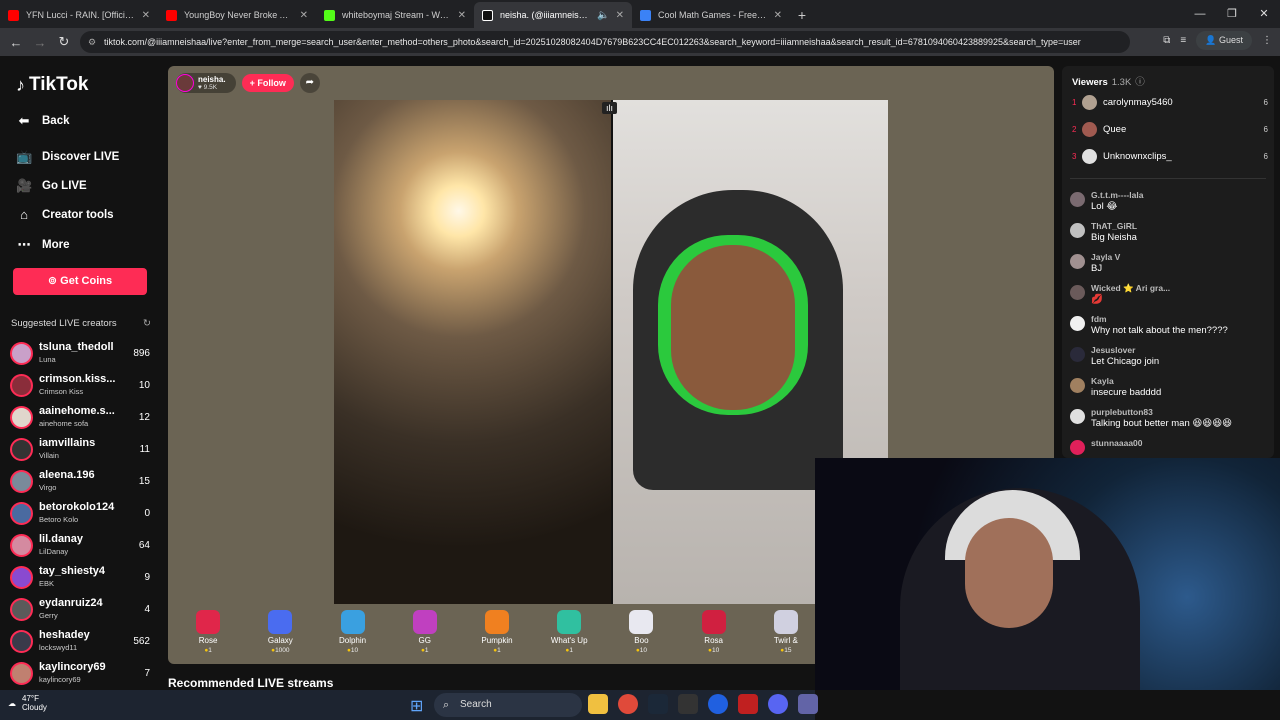 The width and height of the screenshot is (1280, 720). What do you see at coordinates (1126, 392) in the screenshot?
I see `chat-text: insecure badddd` at bounding box center [1126, 392].